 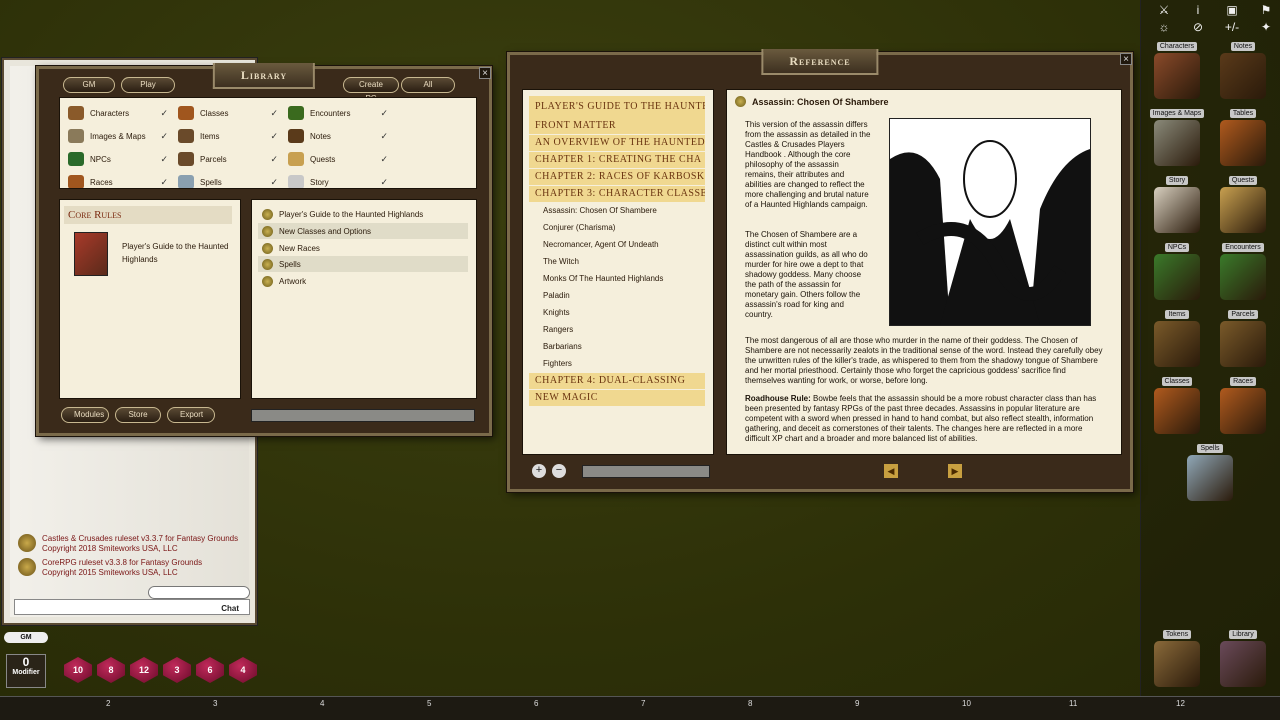 I want to click on chat-input, so click(x=132, y=607).